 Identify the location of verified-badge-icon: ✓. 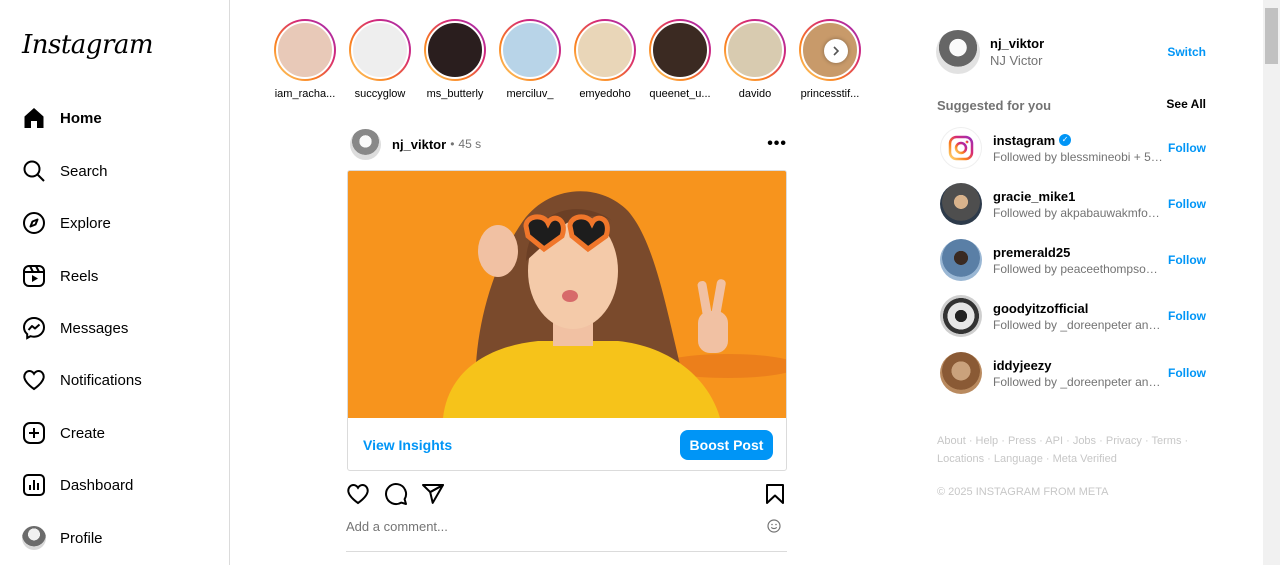
(1065, 140).